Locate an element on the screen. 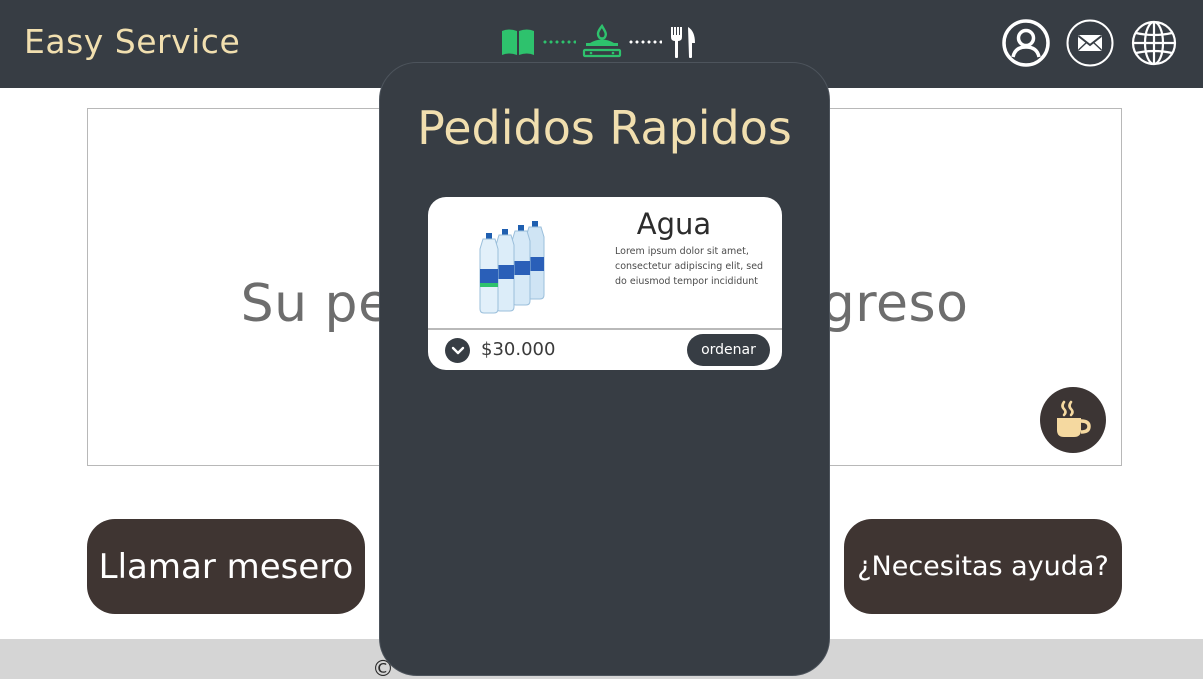 The height and width of the screenshot is (679, 1203). globe-icon is located at coordinates (1154, 43).